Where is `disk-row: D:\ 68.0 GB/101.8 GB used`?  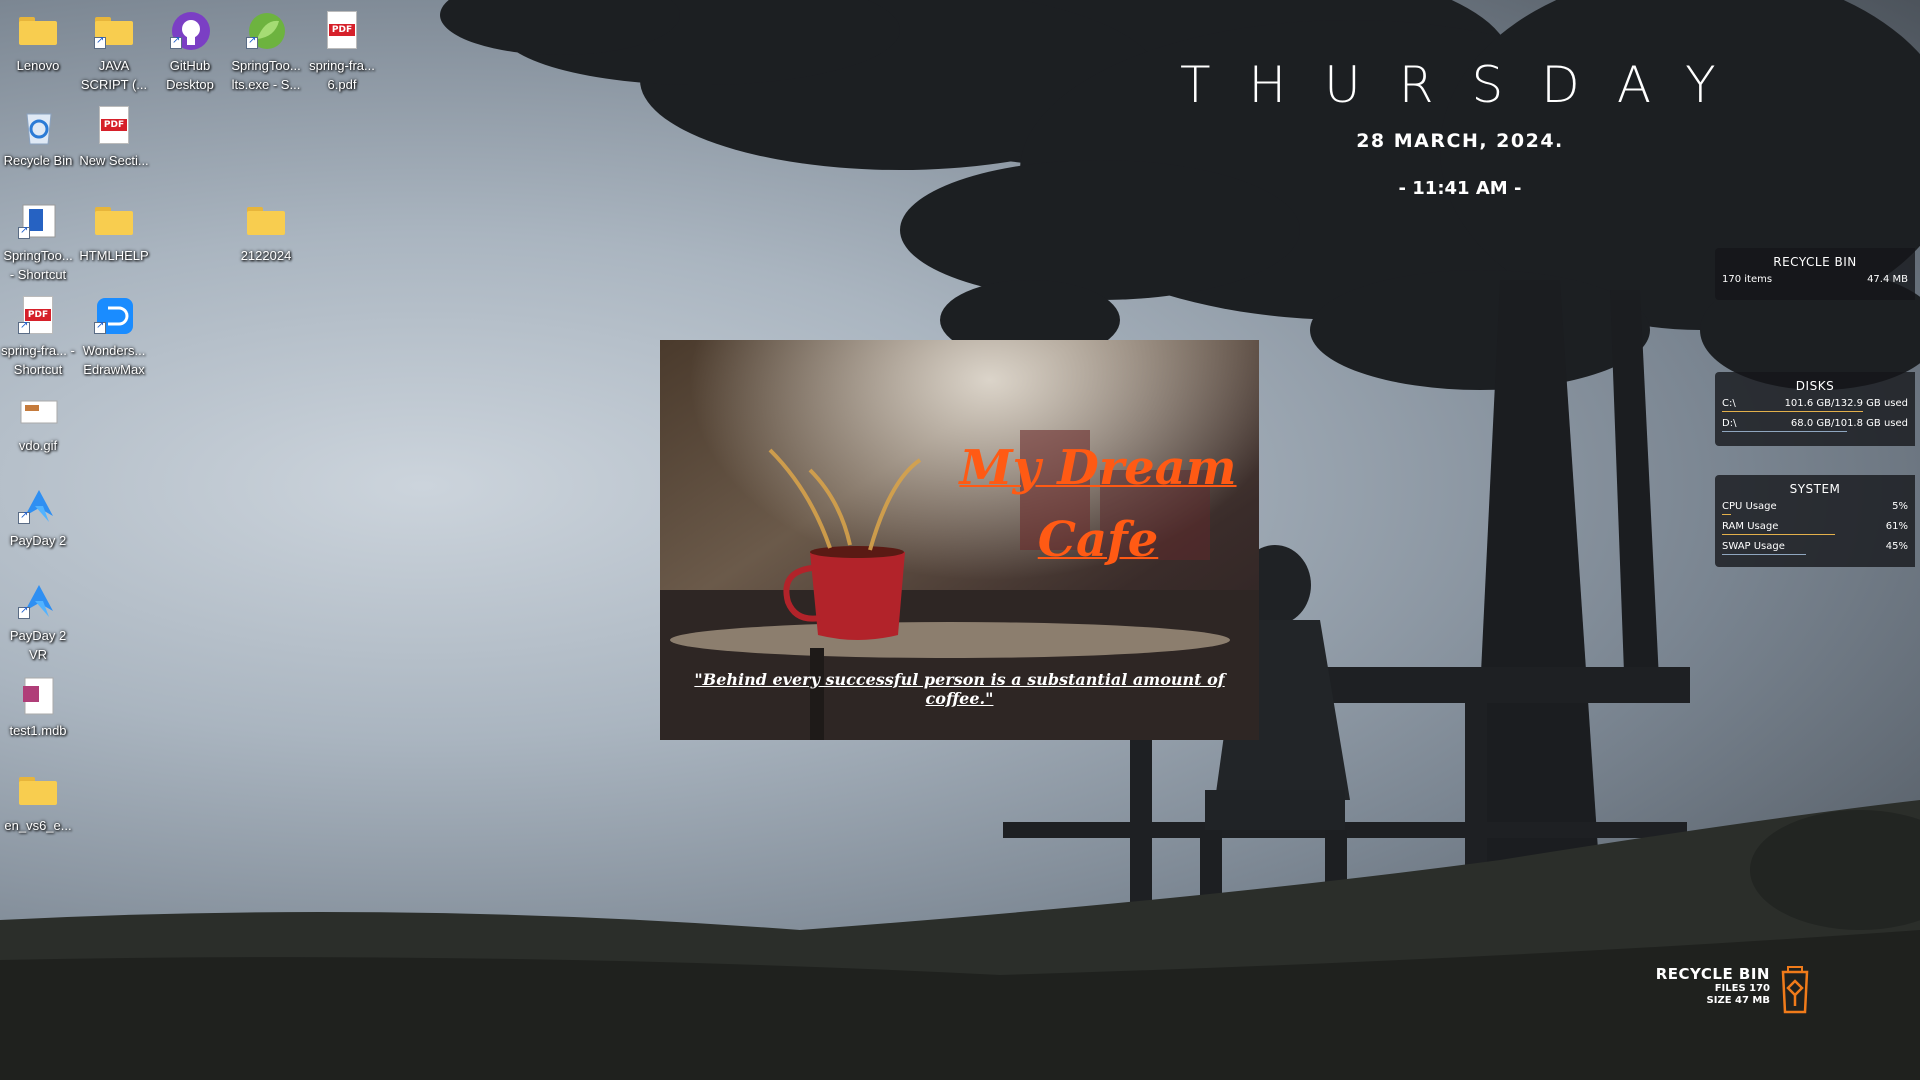
disk-row: D:\ 68.0 GB/101.8 GB used is located at coordinates (1815, 423).